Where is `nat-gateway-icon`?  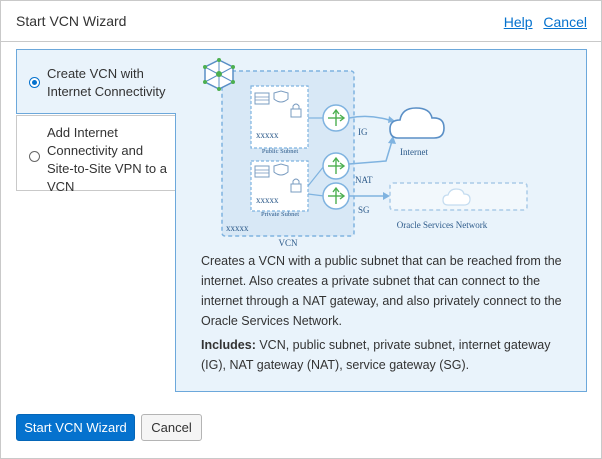 nat-gateway-icon is located at coordinates (336, 166).